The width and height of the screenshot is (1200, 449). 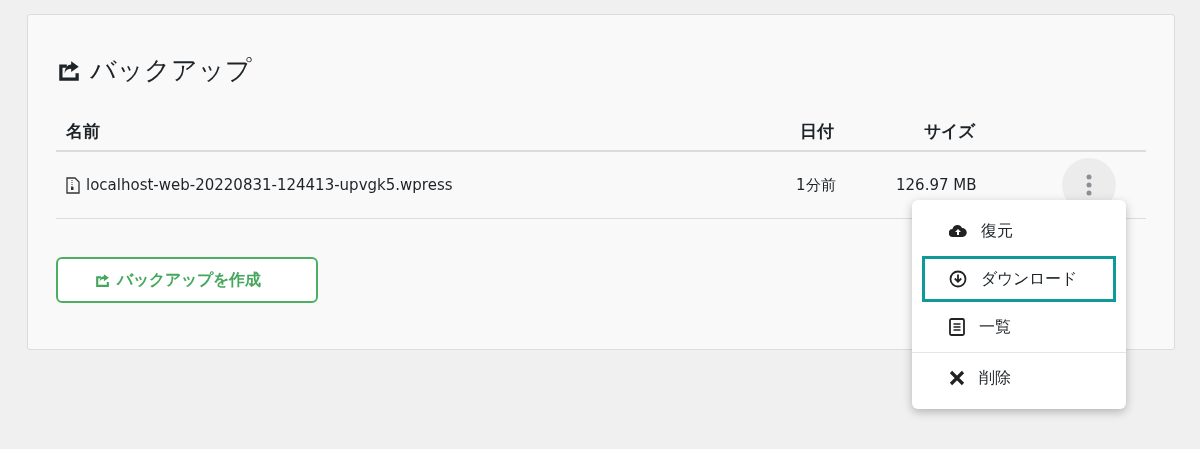 I want to click on close-icon, so click(x=957, y=378).